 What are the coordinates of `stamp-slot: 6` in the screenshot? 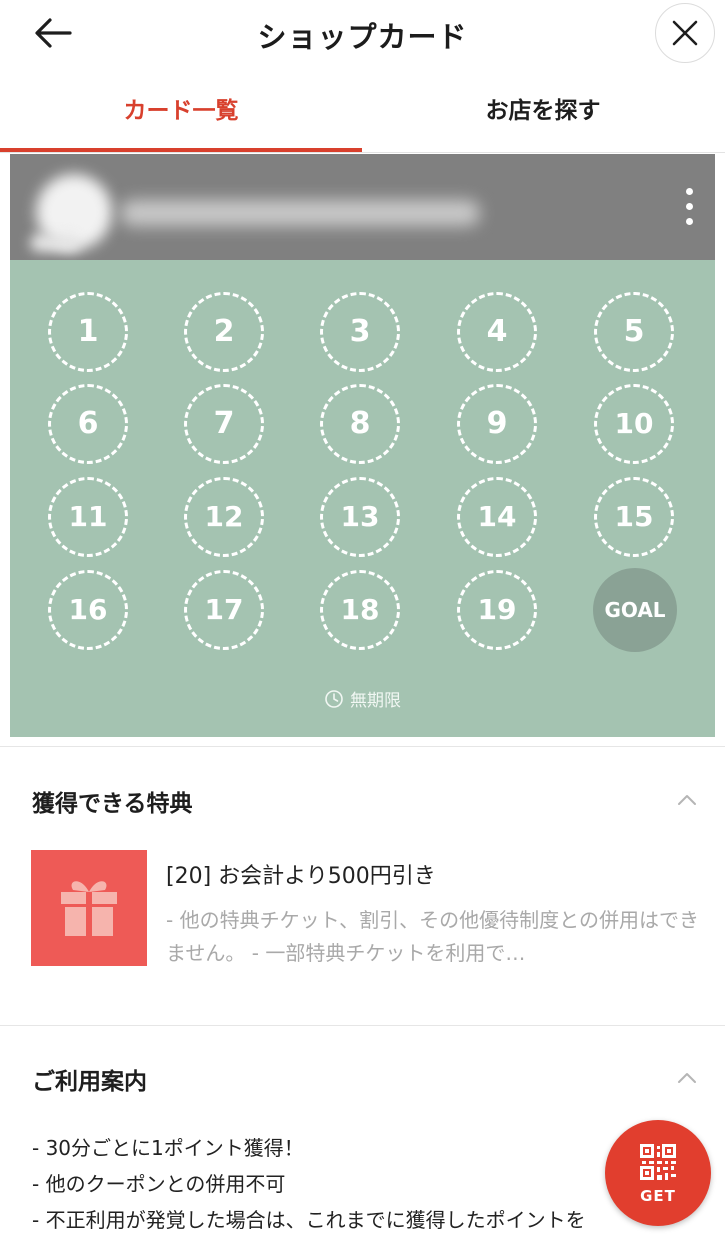 It's located at (88, 424).